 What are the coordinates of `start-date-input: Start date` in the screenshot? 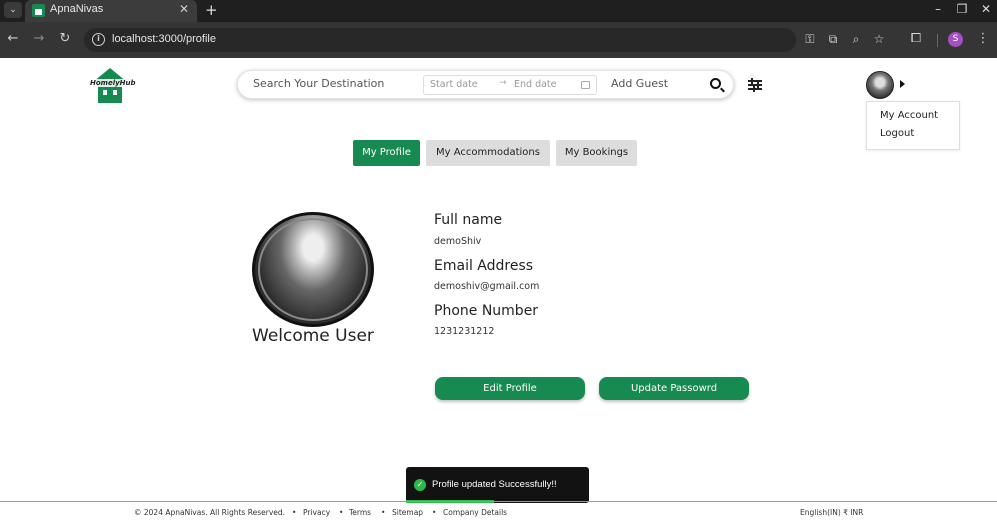 It's located at (454, 84).